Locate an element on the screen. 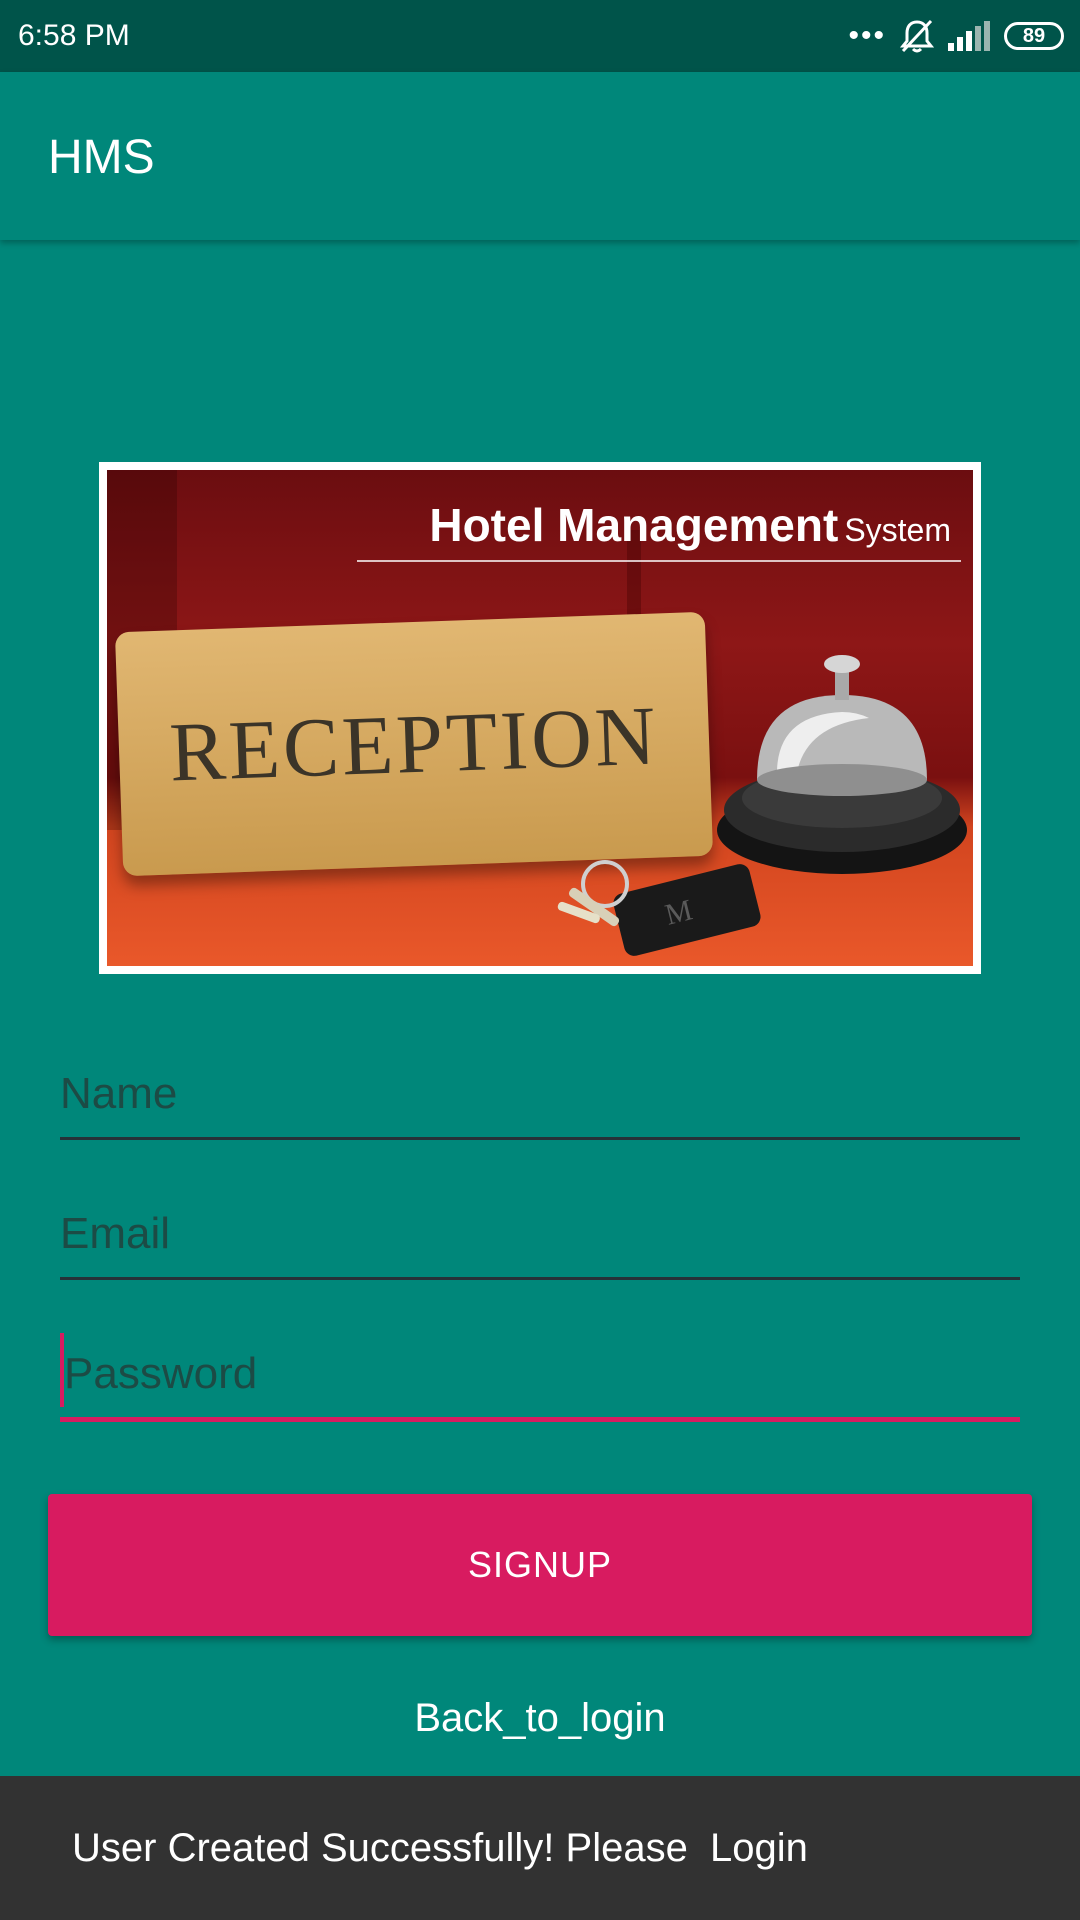 This screenshot has height=1920, width=1080. reception-sign-text: RECEPTION is located at coordinates (414, 744).